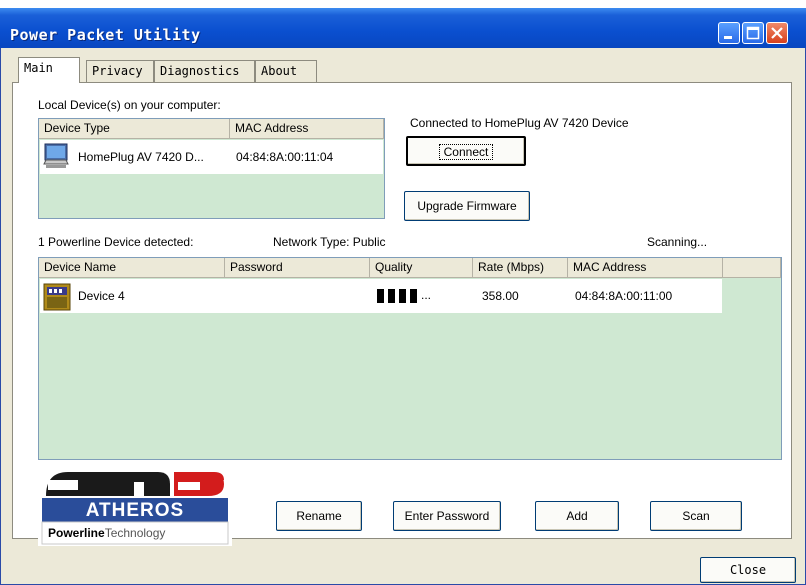 Image resolution: width=806 pixels, height=585 pixels. I want to click on maximize-icon, so click(753, 33).